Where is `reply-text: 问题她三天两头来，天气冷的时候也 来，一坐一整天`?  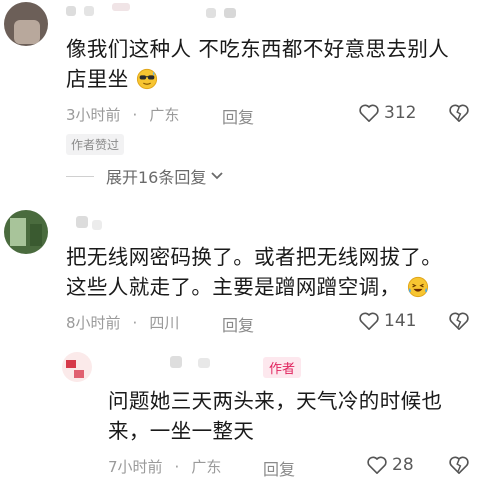
reply-text: 问题她三天两头来，天气冷的时候也 来，一坐一整天 is located at coordinates (275, 416).